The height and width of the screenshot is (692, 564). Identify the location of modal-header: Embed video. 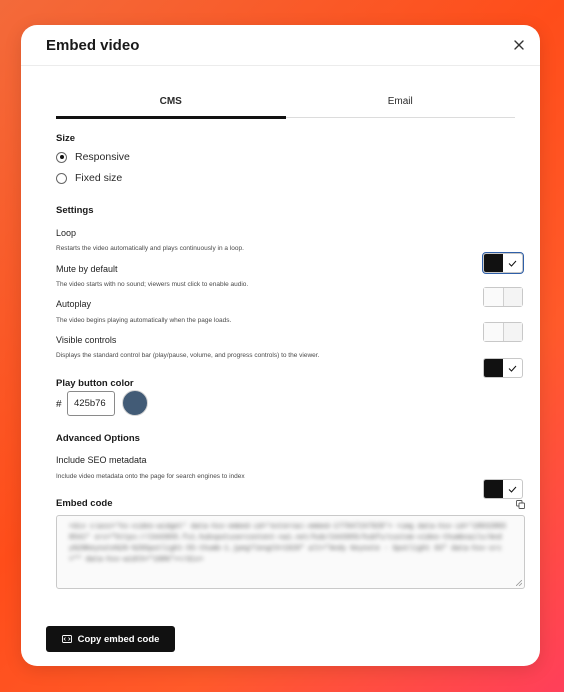
(280, 45).